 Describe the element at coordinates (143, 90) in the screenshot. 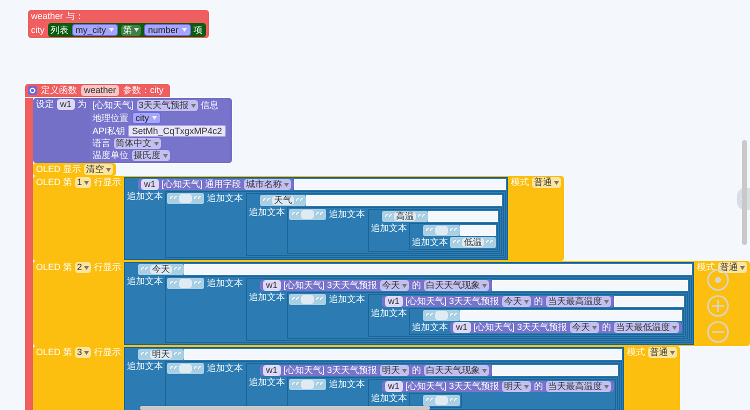

I see `block-label: 参数：city` at that location.